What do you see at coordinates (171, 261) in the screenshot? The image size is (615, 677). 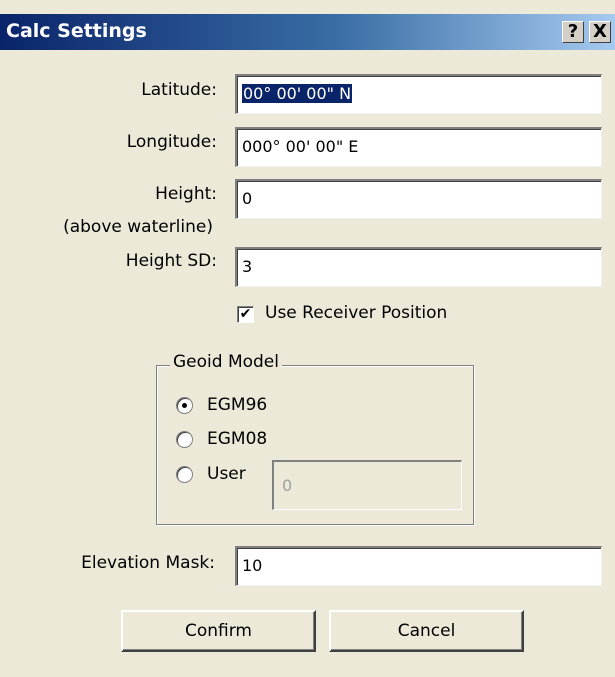 I see `height-sd-label: Height SD:` at bounding box center [171, 261].